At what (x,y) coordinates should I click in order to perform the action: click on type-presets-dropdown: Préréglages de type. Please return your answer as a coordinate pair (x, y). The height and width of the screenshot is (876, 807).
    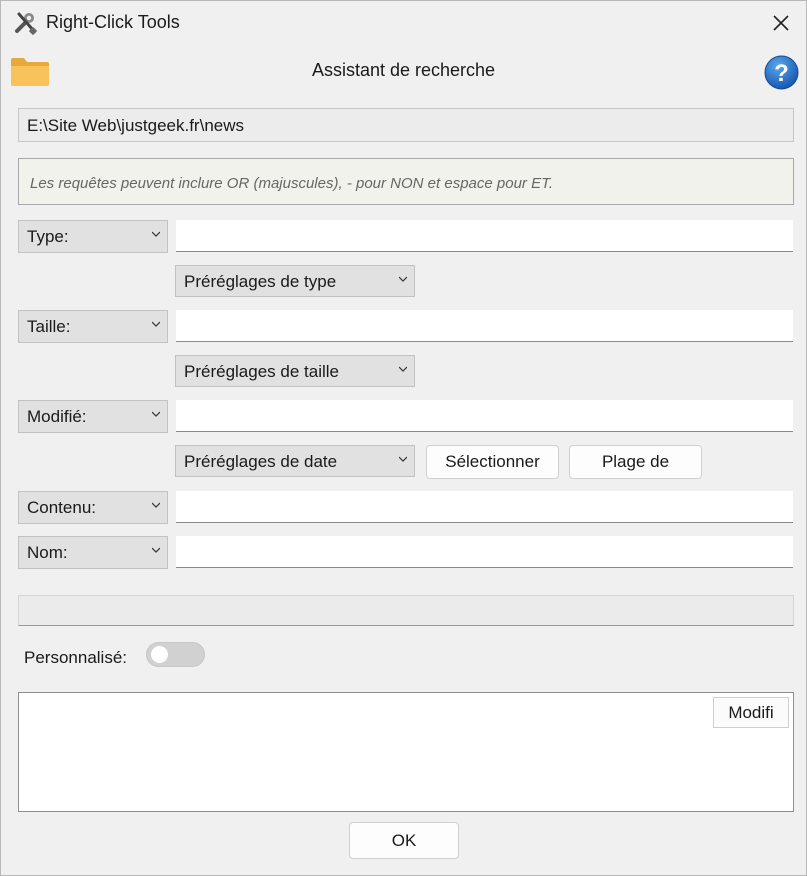
    Looking at the image, I should click on (295, 281).